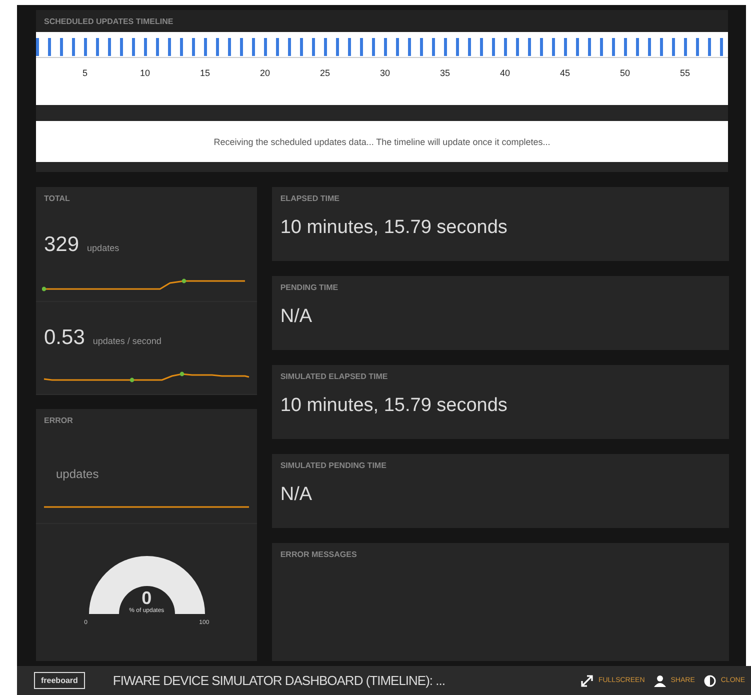 The width and height of the screenshot is (751, 695). I want to click on axis-label: 10, so click(145, 73).